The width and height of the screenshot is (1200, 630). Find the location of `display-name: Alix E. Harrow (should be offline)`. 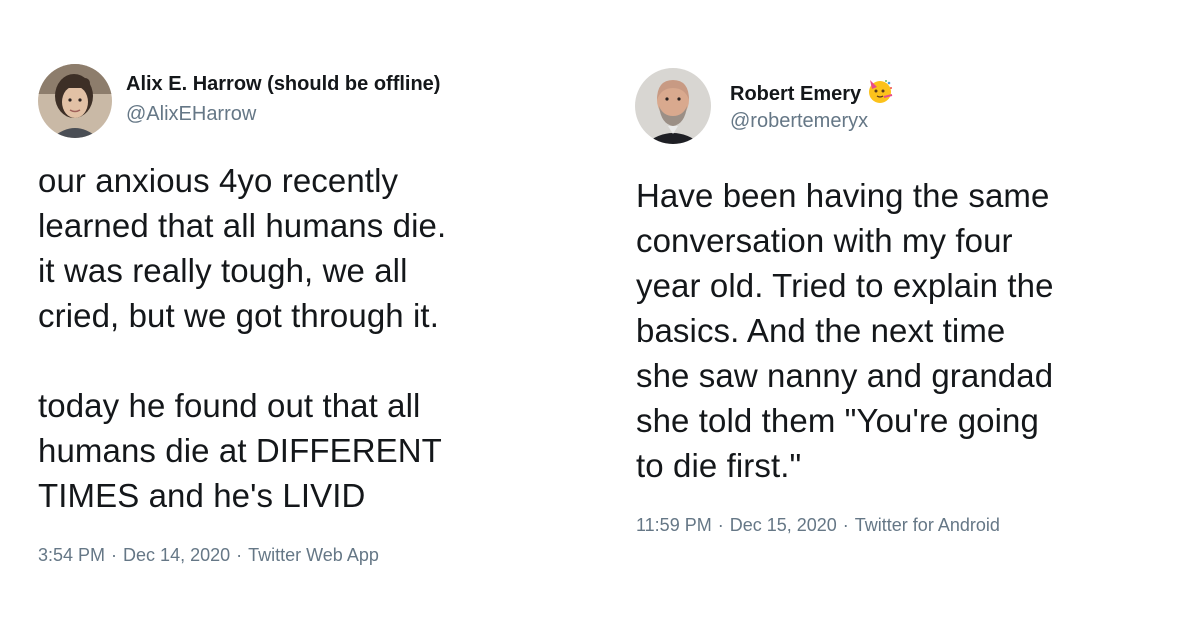

display-name: Alix E. Harrow (should be offline) is located at coordinates (283, 84).